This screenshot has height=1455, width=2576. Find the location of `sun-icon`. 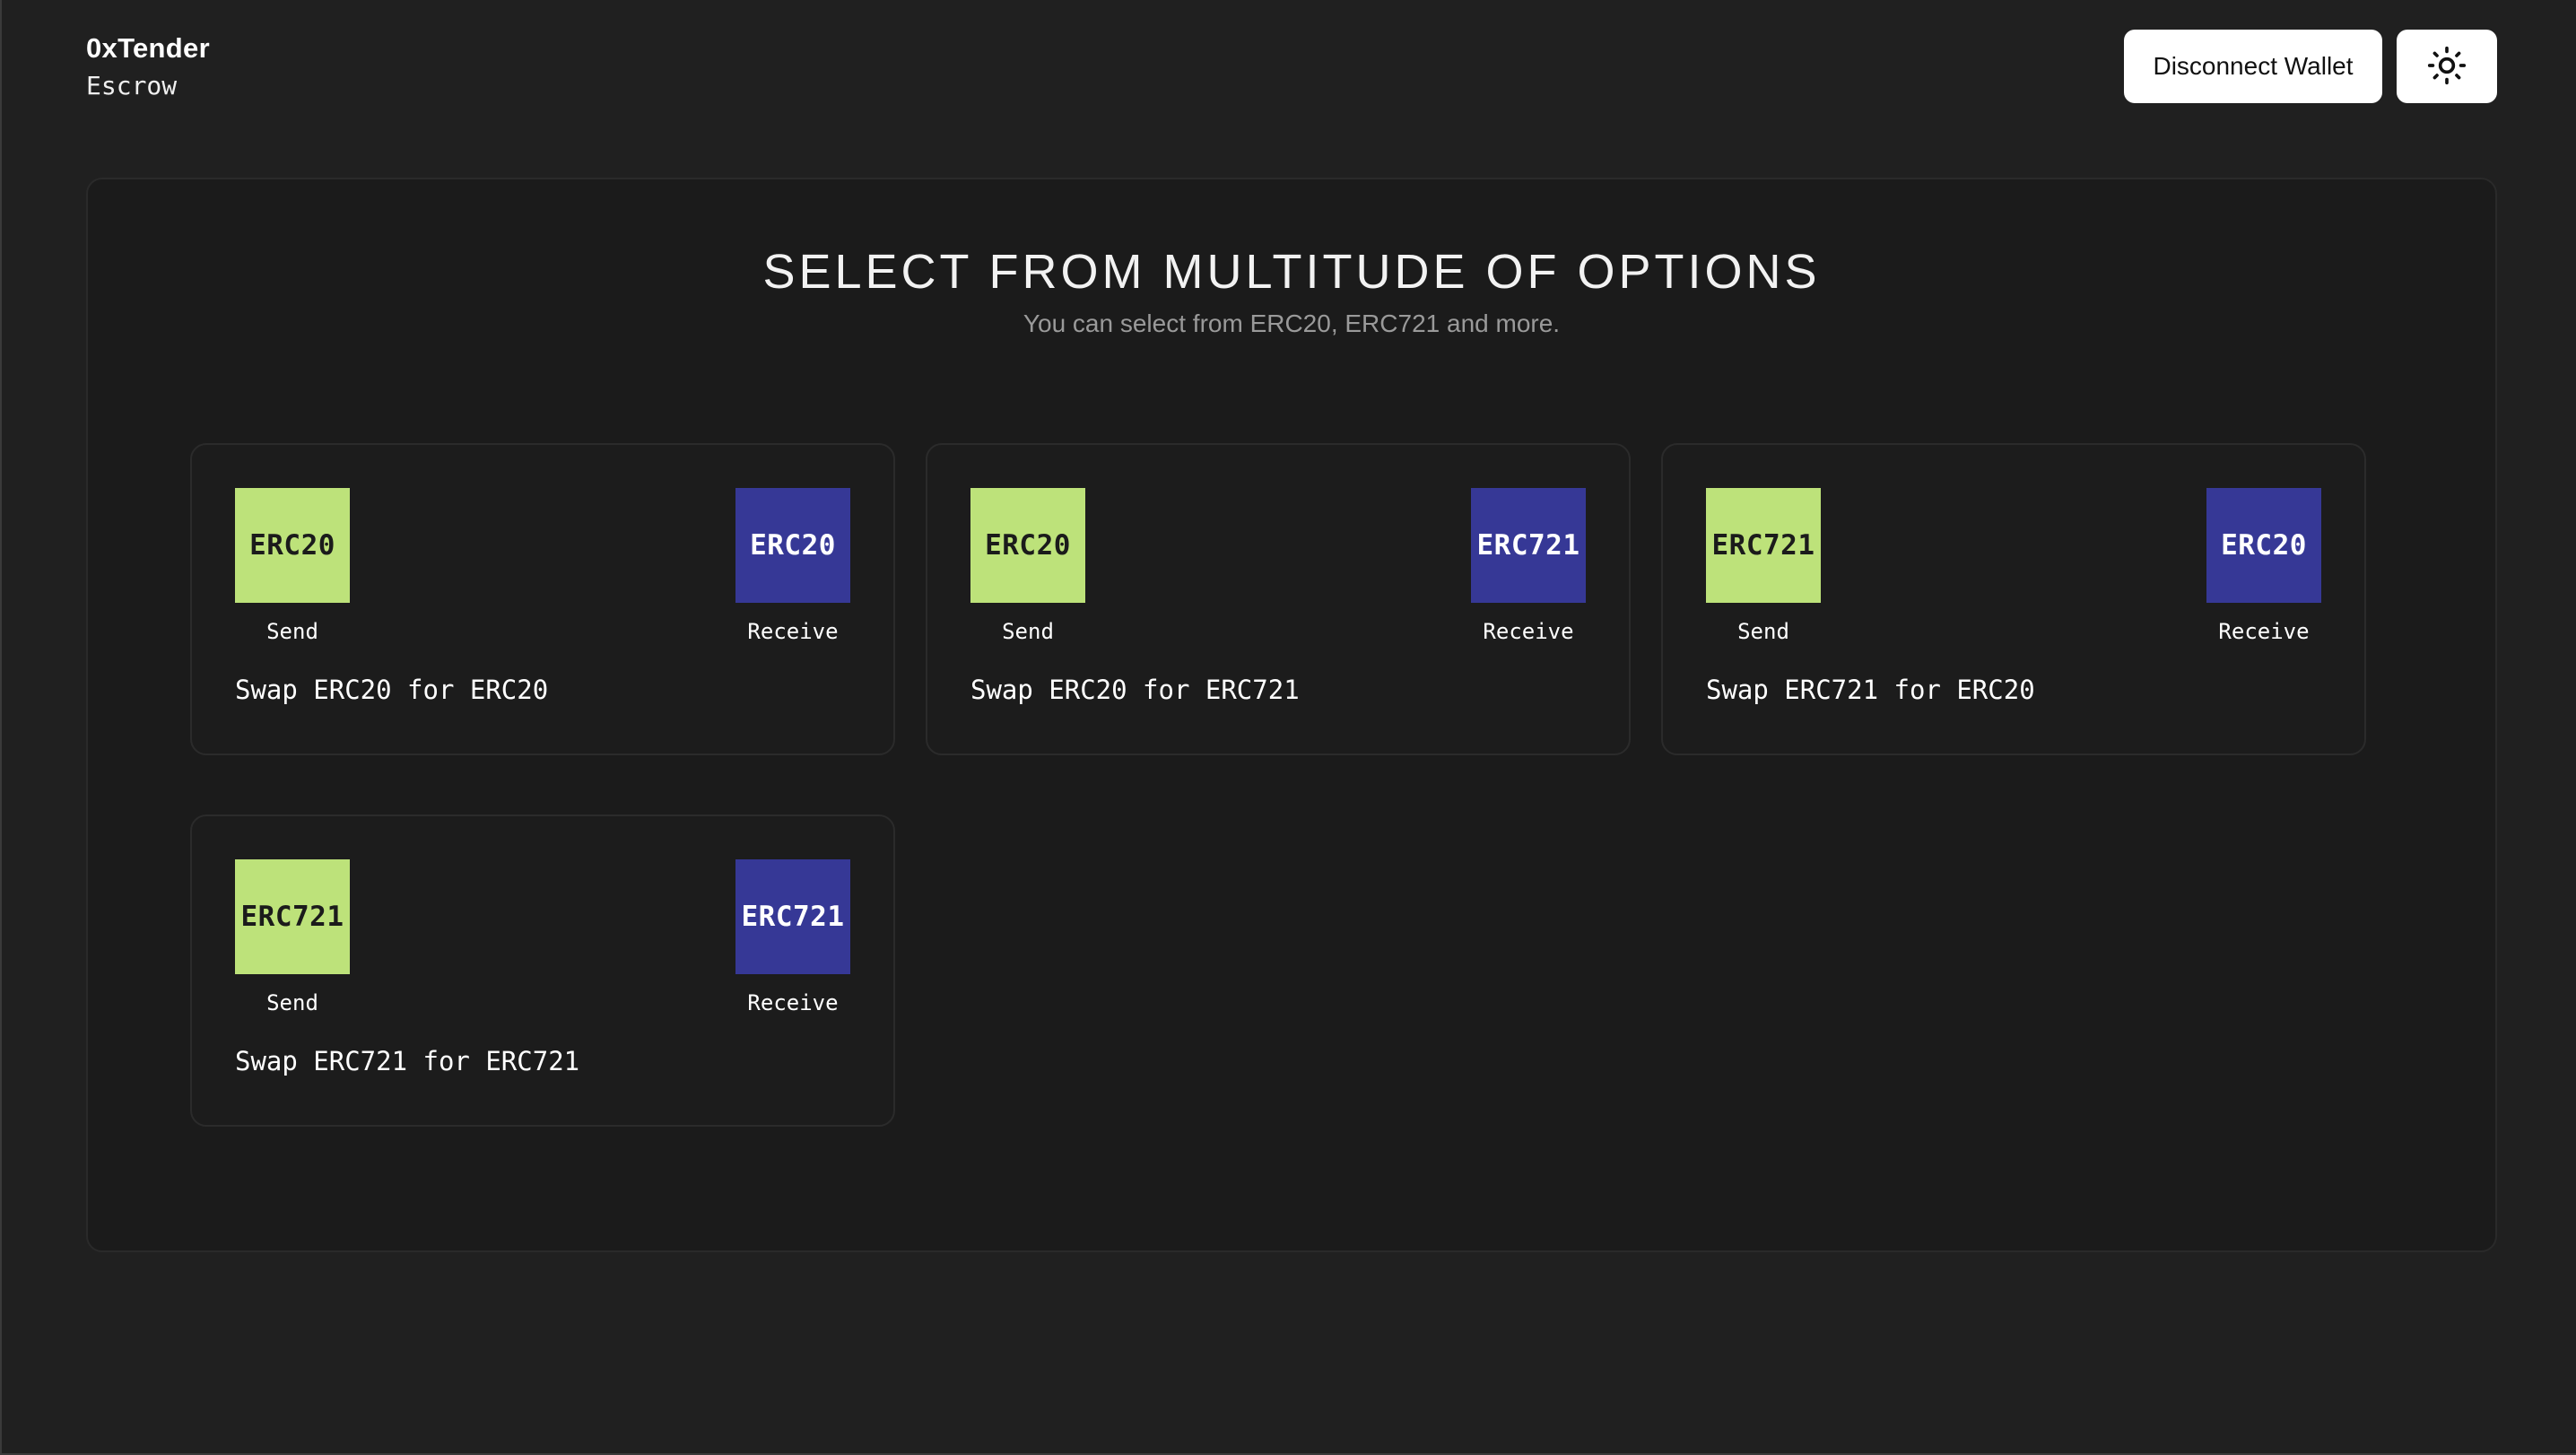

sun-icon is located at coordinates (2447, 67).